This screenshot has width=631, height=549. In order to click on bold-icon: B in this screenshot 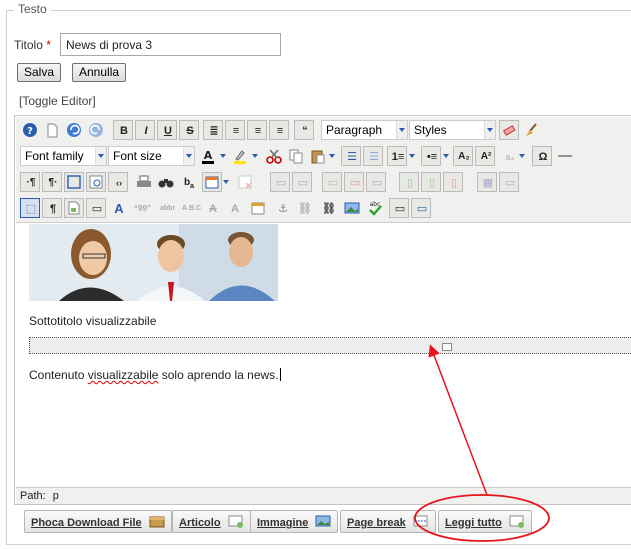, I will do `click(123, 130)`.